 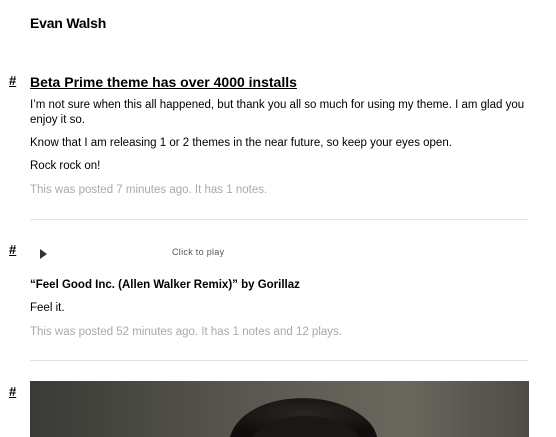 I want to click on post-paragraph-3: Rock rock on!, so click(x=65, y=166).